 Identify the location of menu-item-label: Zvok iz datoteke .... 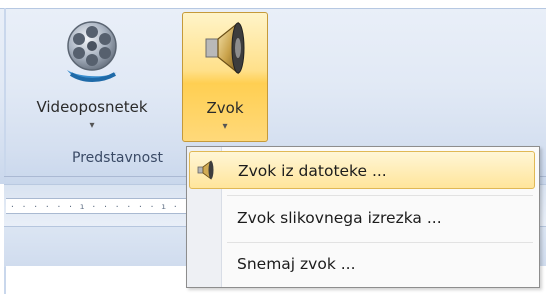
(312, 171).